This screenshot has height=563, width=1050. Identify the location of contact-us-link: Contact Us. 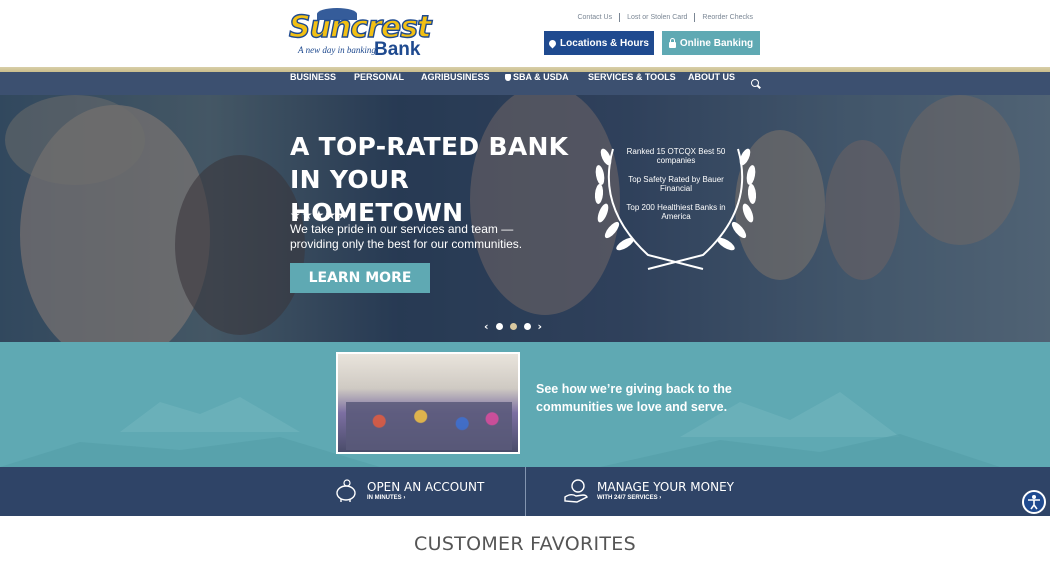
(594, 17).